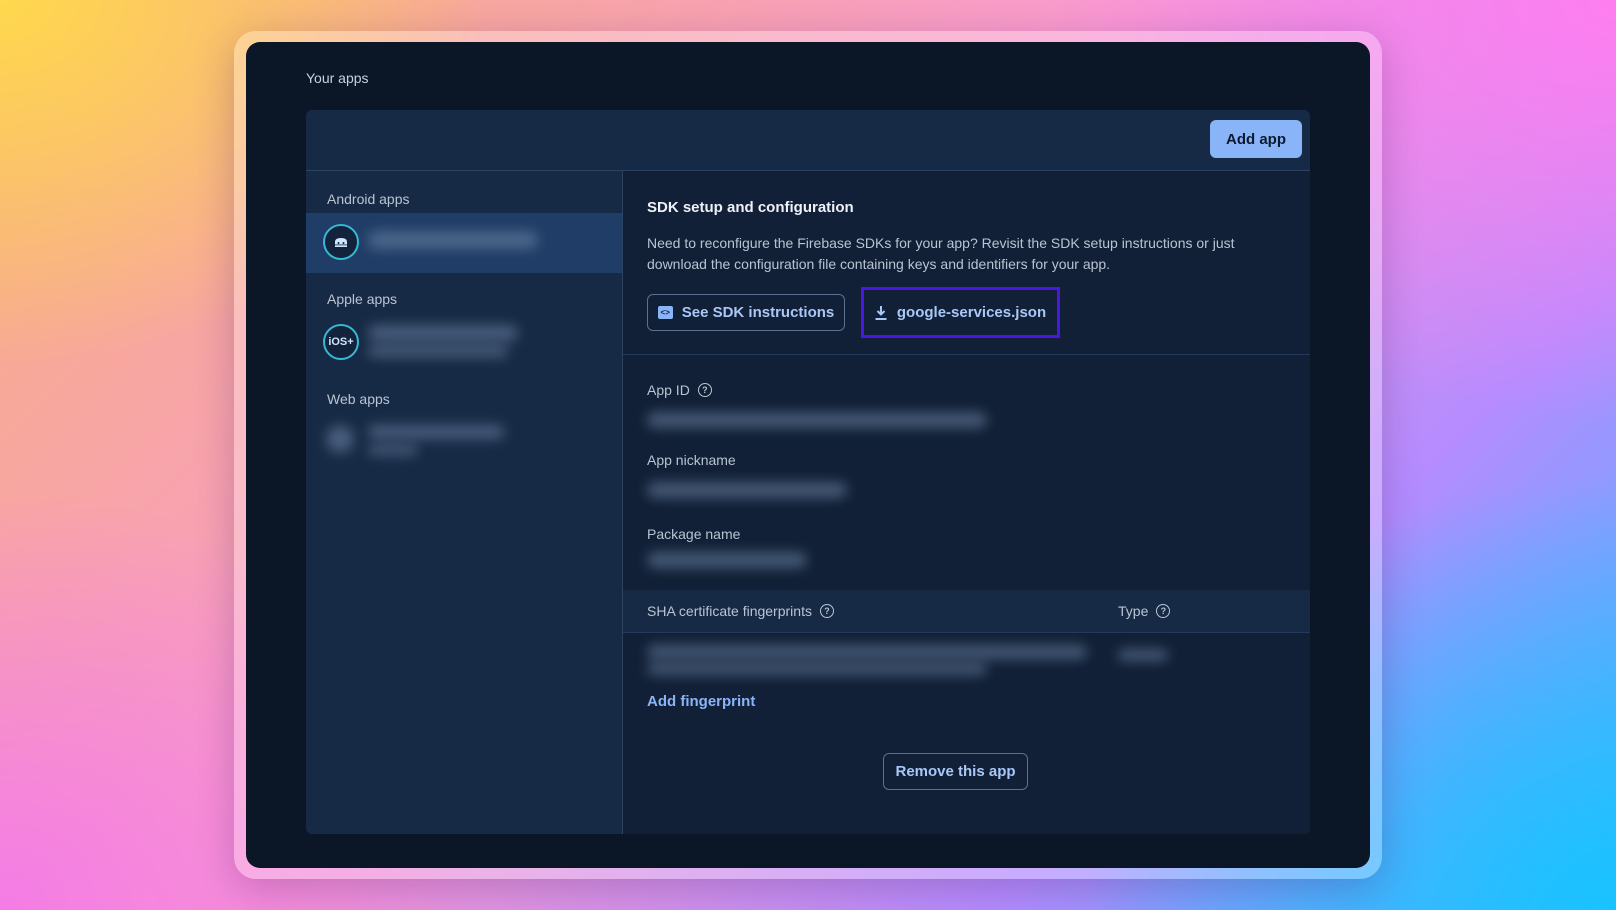  Describe the element at coordinates (750, 207) in the screenshot. I see `sdk-section-title: SDK setup and configuration` at that location.